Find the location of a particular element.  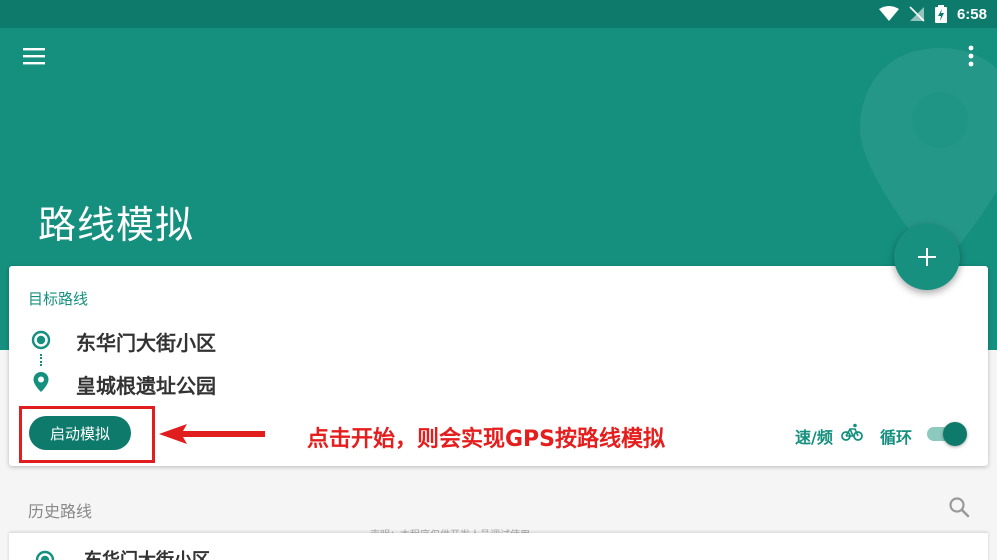

plus-icon is located at coordinates (927, 257).